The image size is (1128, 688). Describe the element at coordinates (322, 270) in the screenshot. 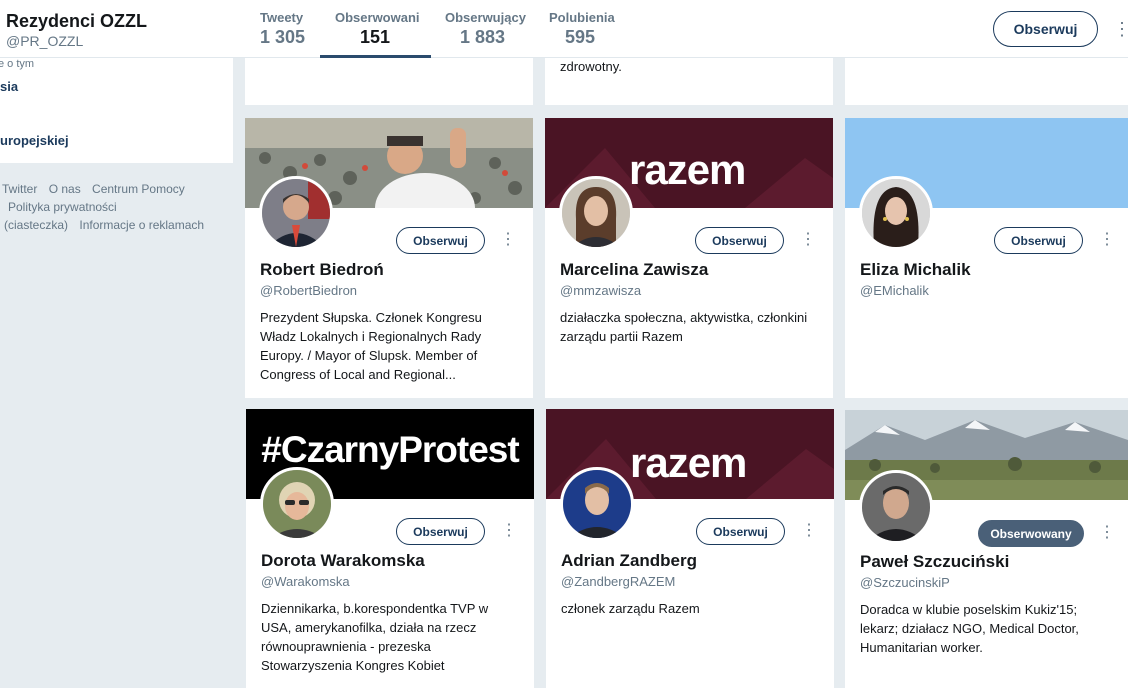

I see `user-name: Robert Biedroń` at that location.